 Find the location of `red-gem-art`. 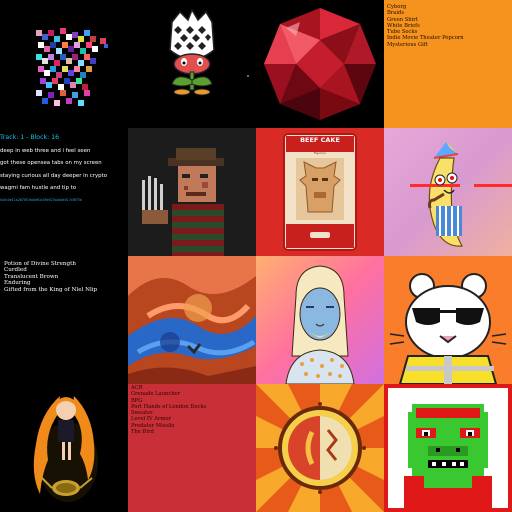

red-gem-art is located at coordinates (320, 64).